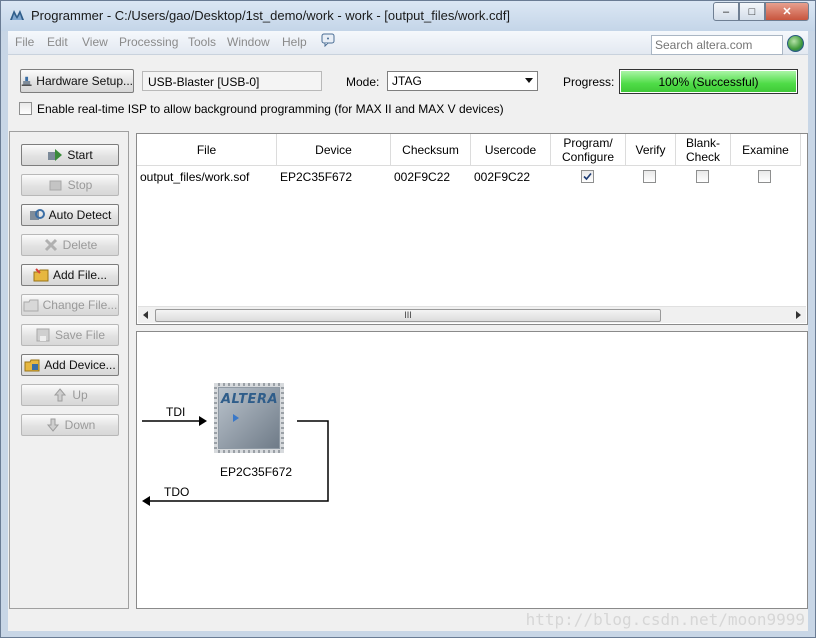 The image size is (816, 638). Describe the element at coordinates (80, 185) in the screenshot. I see `stop-label: Stop` at that location.